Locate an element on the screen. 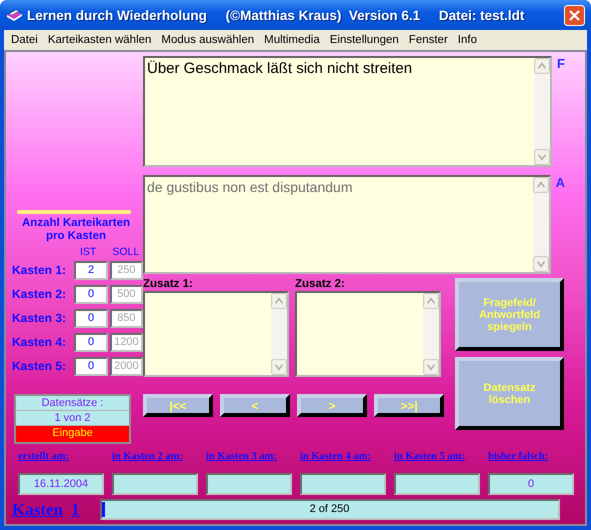 This screenshot has width=591, height=530. panel-heading: Anzahl Karteikarten pro Kasten is located at coordinates (75, 230).